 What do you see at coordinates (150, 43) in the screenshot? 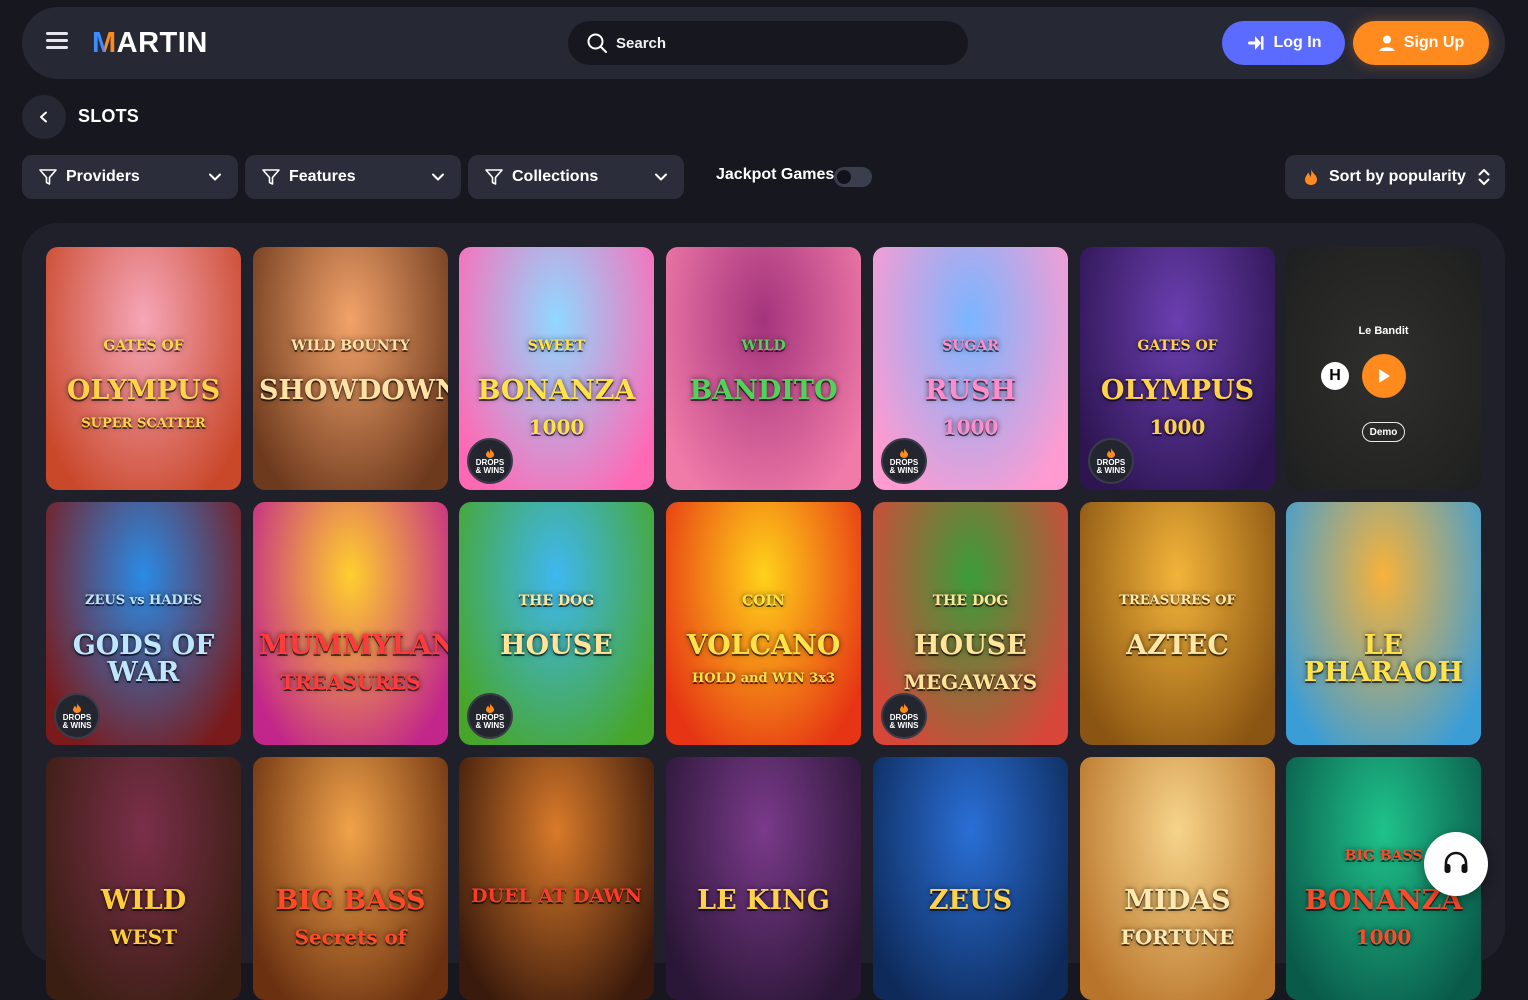
I see `site-logo: MARTIN` at bounding box center [150, 43].